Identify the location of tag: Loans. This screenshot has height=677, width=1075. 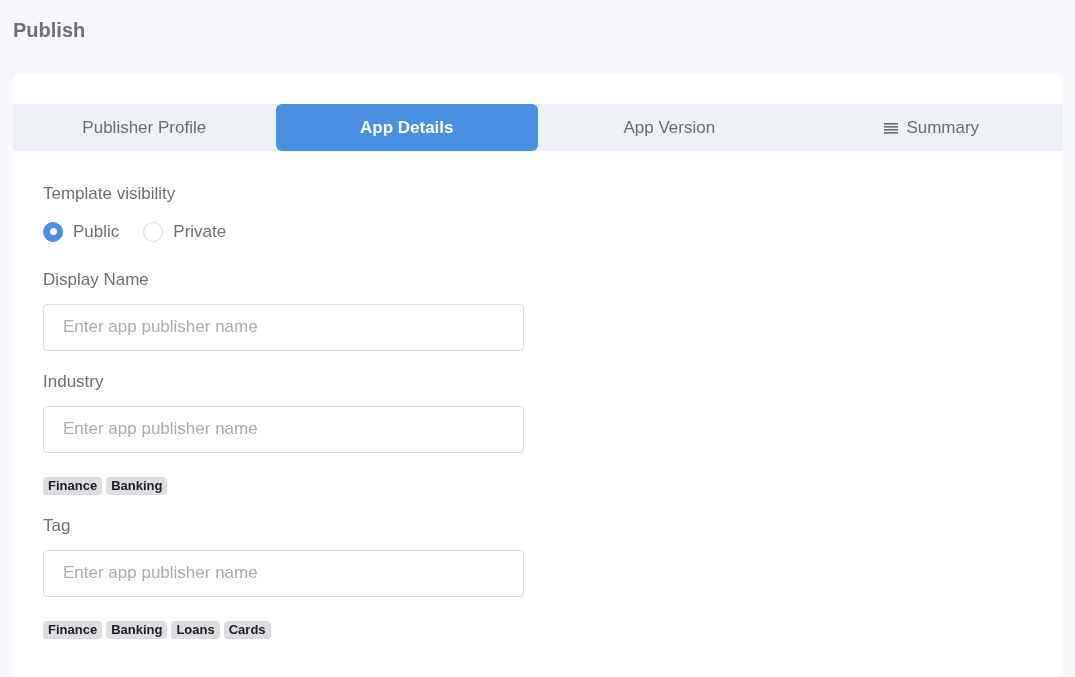
(195, 629).